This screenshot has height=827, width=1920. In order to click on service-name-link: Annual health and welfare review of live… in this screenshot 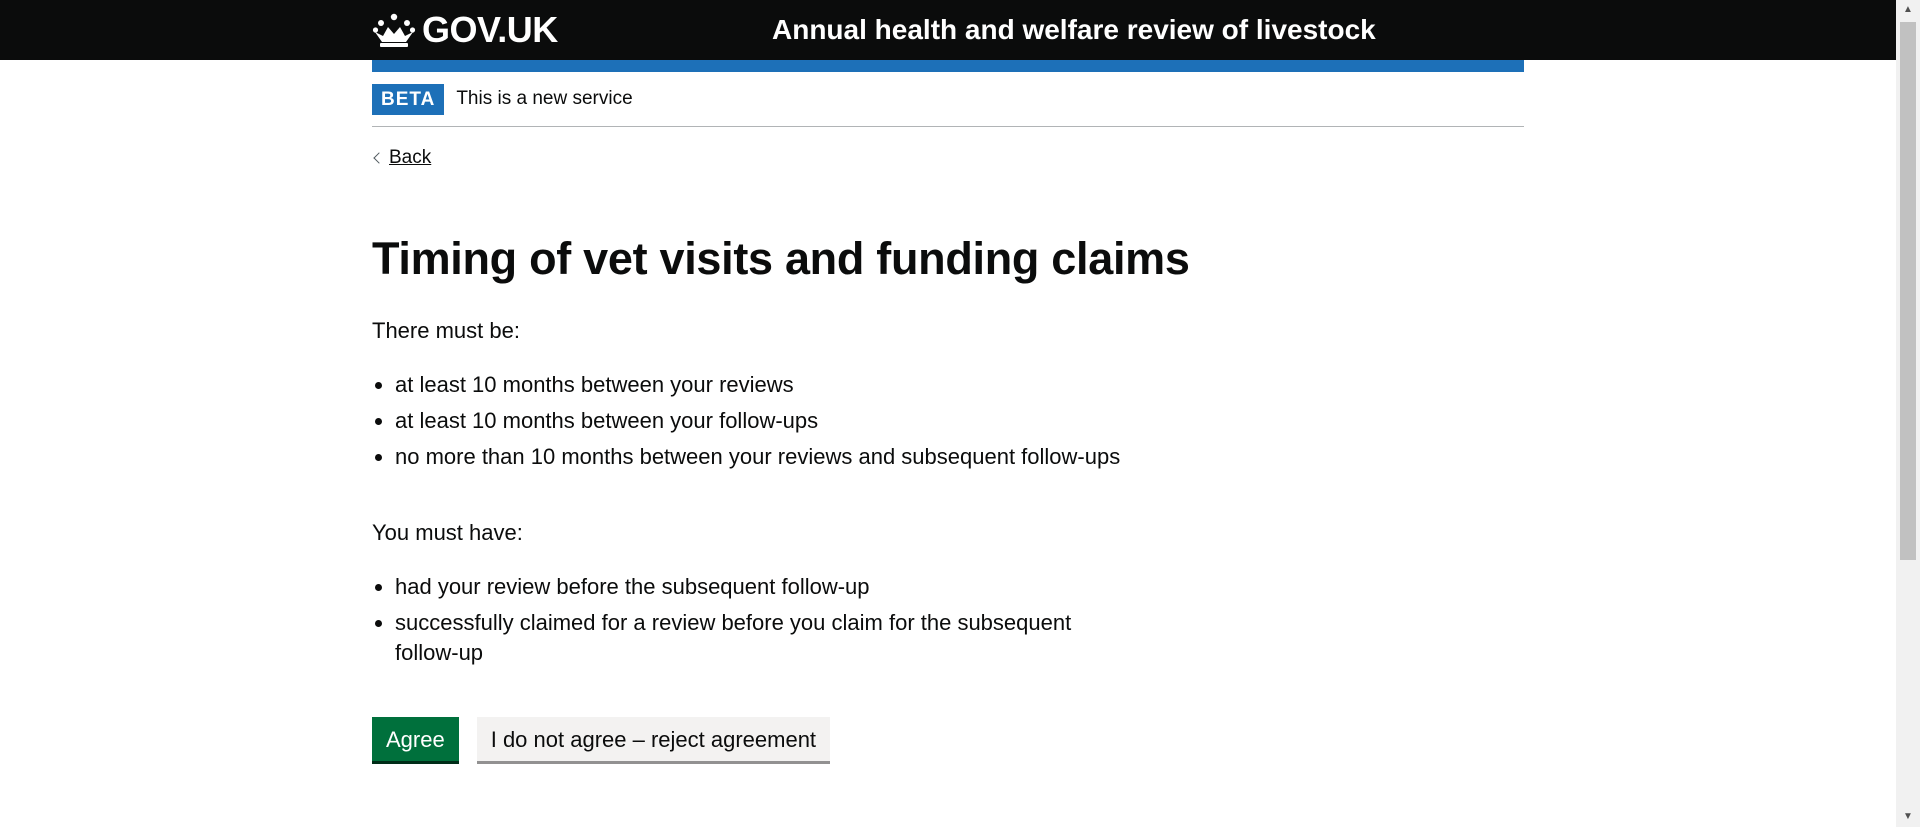, I will do `click(1074, 30)`.